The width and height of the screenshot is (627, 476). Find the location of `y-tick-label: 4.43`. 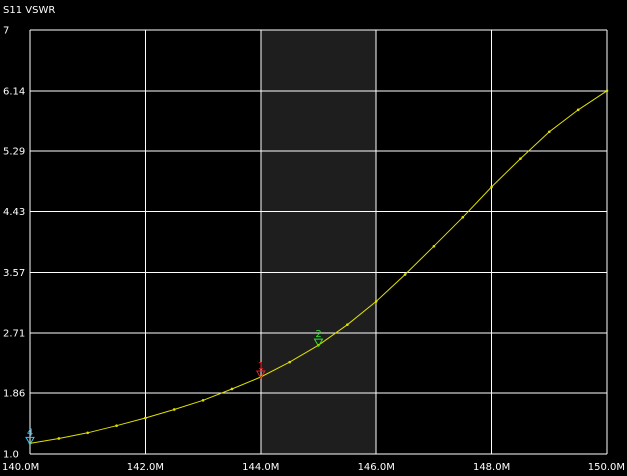

y-tick-label: 4.43 is located at coordinates (14, 212).